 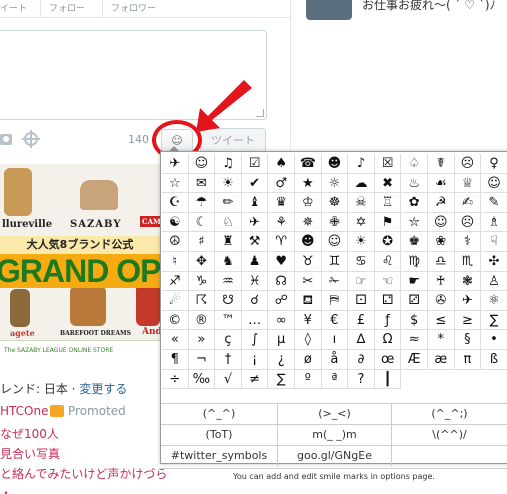 I want to click on symbol-cell: ☌, so click(x=255, y=301).